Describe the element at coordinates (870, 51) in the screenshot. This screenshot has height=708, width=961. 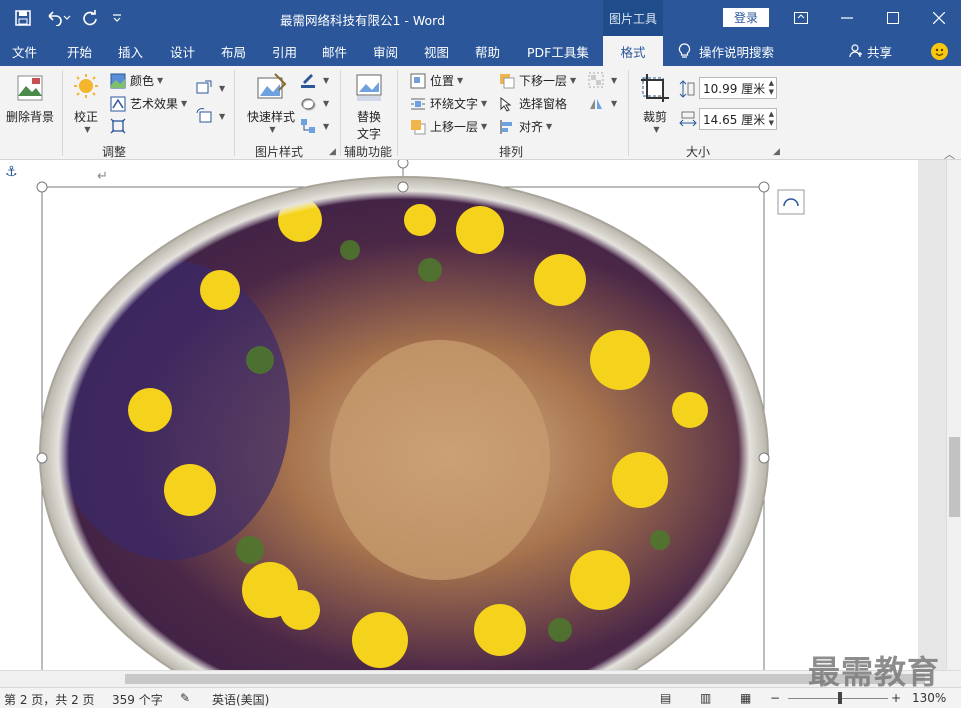
I see `share-button: 共享` at that location.